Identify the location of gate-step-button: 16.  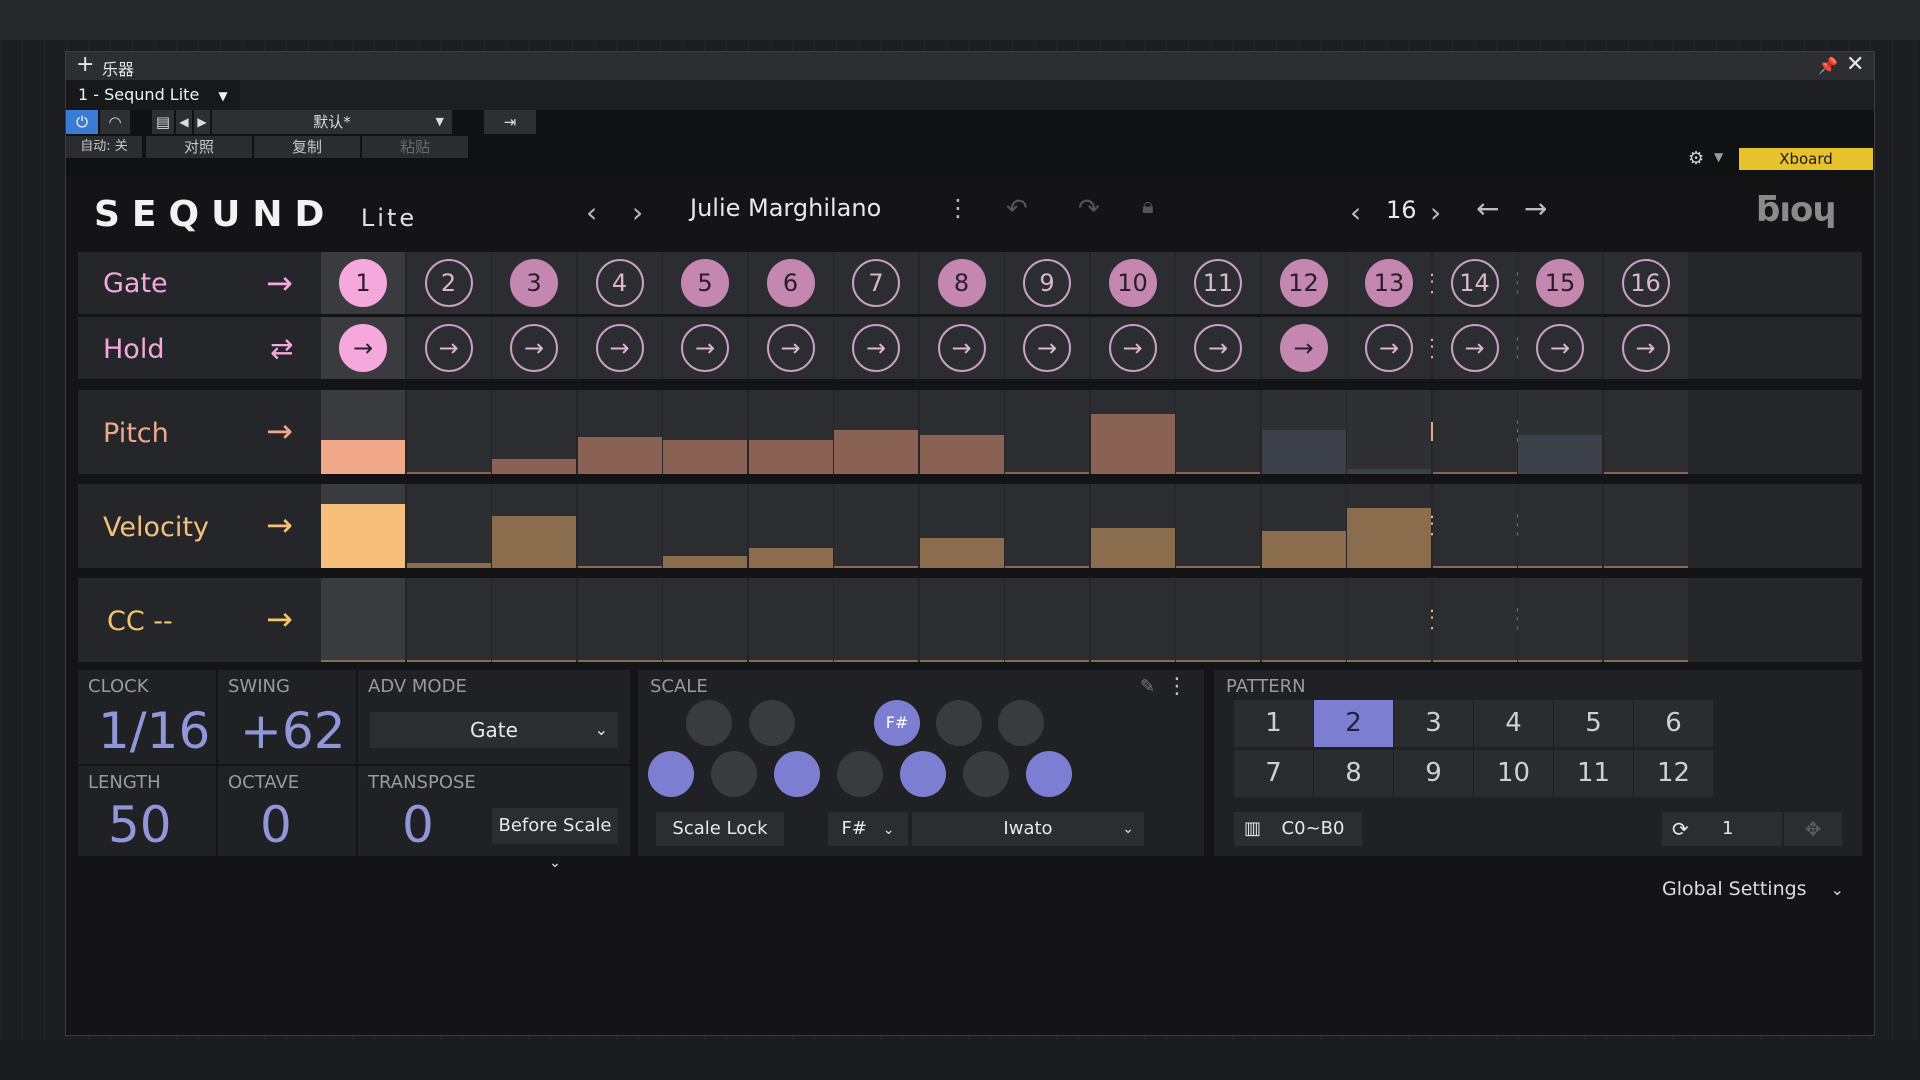
(1645, 283).